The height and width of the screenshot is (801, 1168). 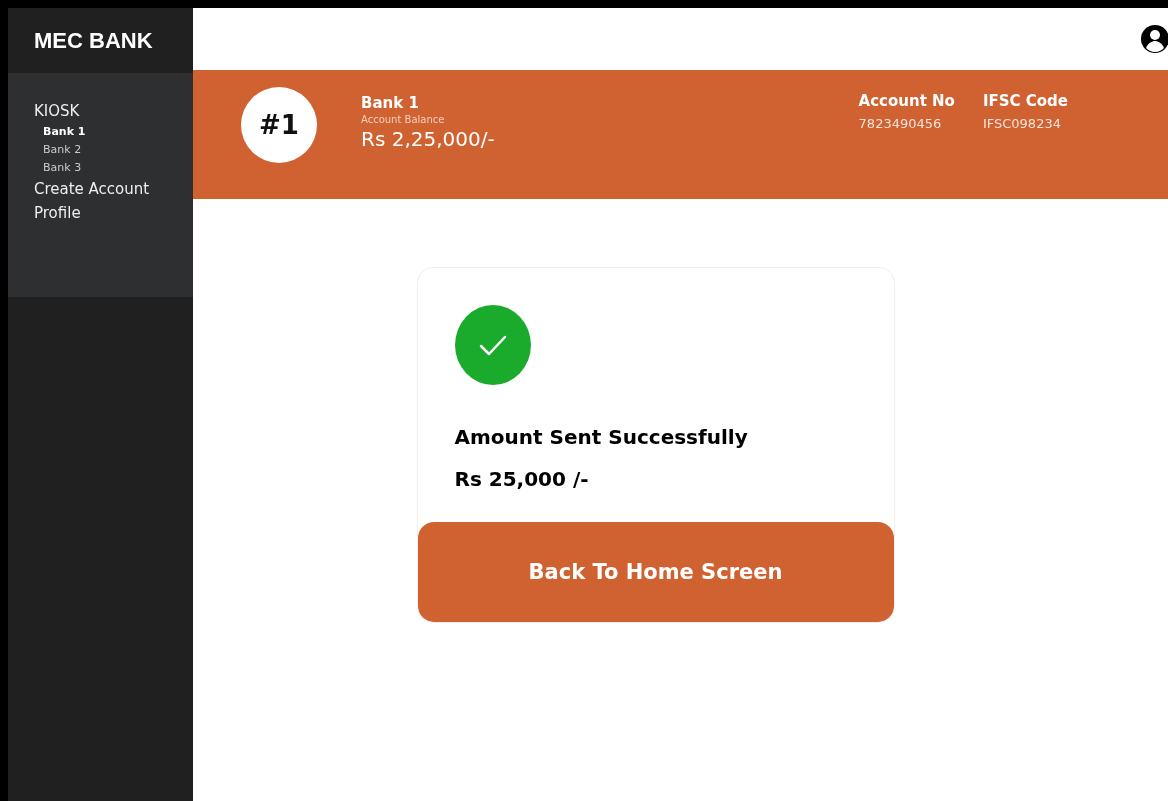 I want to click on user-icon, so click(x=1154, y=39).